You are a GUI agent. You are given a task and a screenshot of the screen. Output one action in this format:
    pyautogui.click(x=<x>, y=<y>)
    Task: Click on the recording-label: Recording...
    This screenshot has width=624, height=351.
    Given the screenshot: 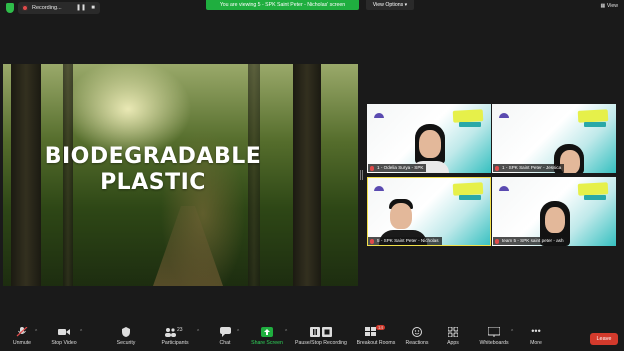 What is the action you would take?
    pyautogui.click(x=47, y=8)
    